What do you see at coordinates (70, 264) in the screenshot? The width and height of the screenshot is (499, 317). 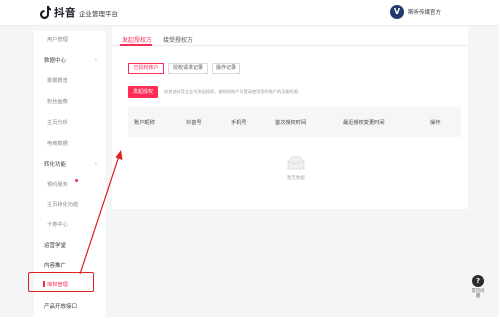 I see `sidebar-item-content-promotion: 内容推广` at bounding box center [70, 264].